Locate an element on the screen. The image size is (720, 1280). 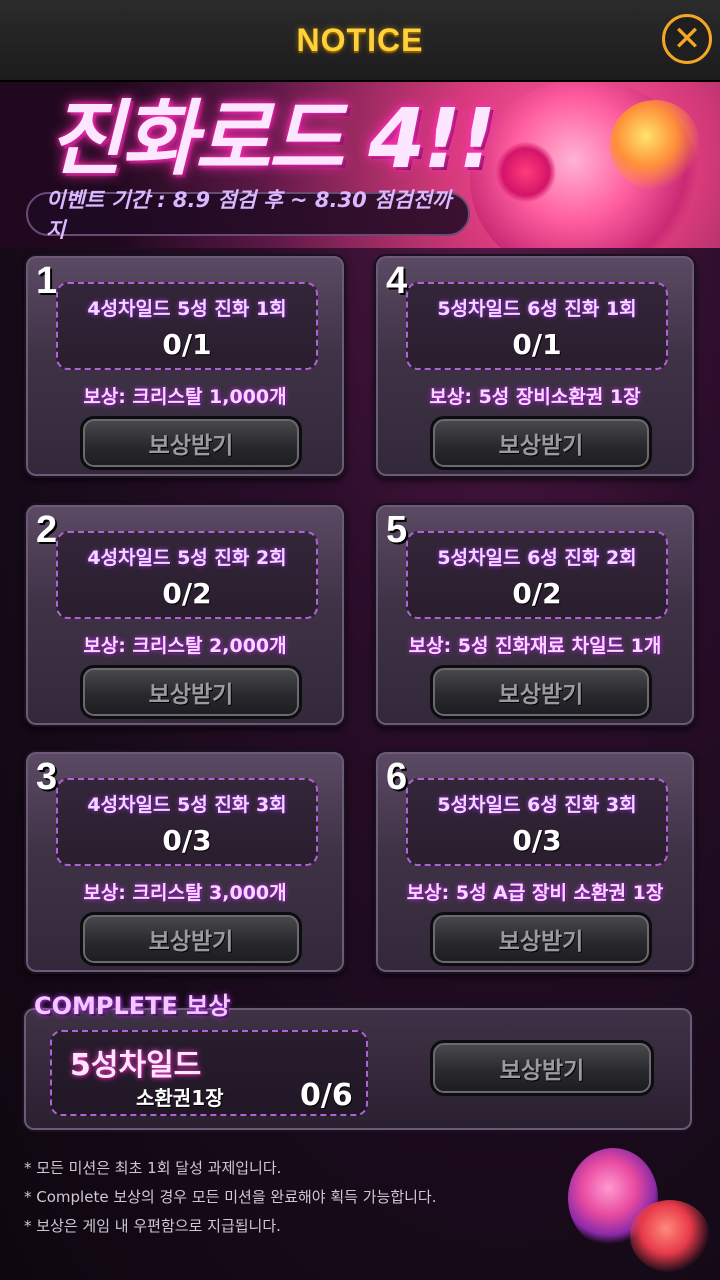
complete-title: COMPLETE 보상 is located at coordinates (132, 1006).